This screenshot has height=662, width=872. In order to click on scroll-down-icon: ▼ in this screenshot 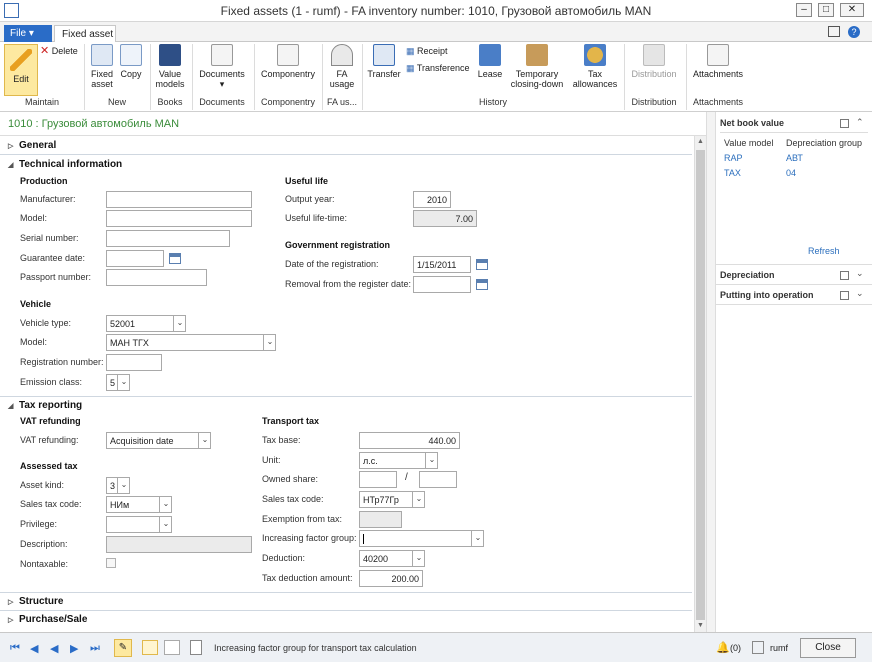, I will do `click(700, 625)`.